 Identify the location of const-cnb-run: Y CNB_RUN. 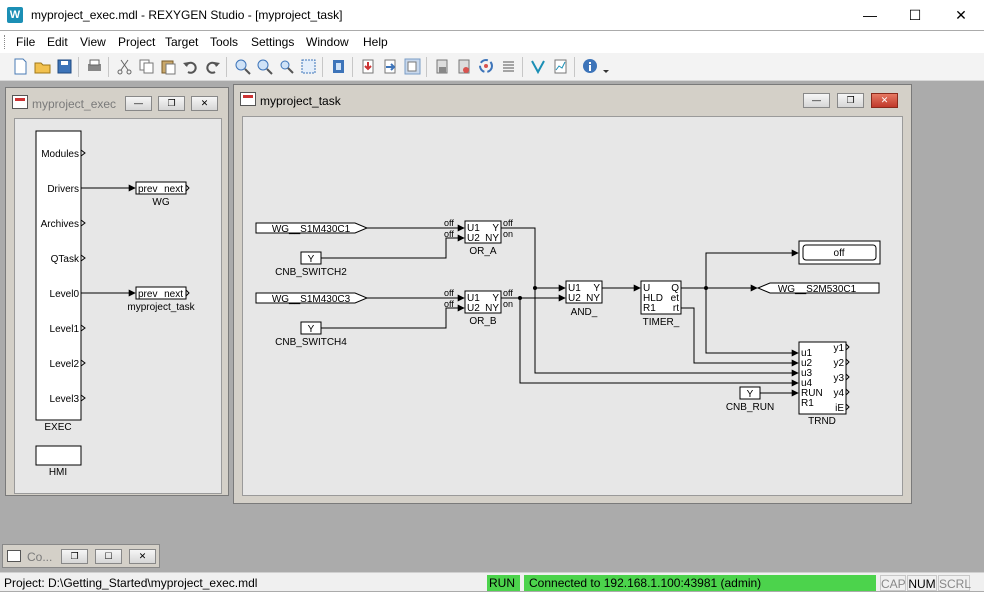
(750, 399).